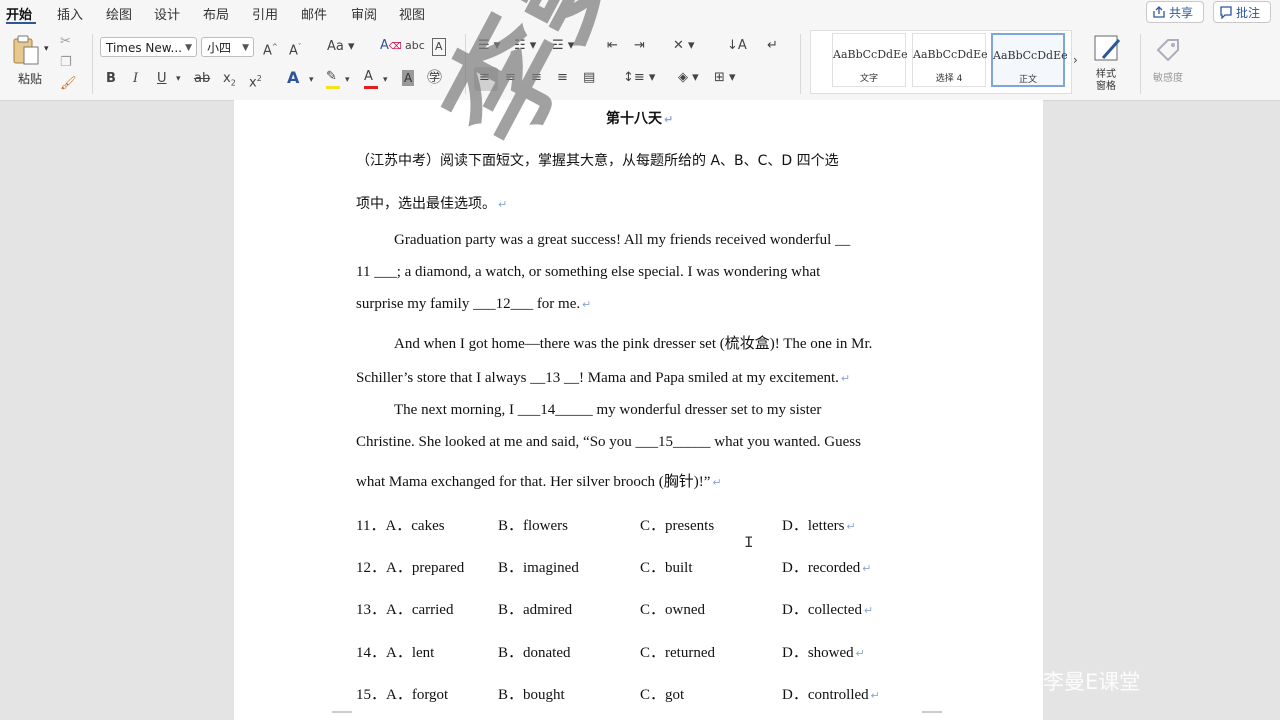 The image size is (1280, 720). Describe the element at coordinates (825, 695) in the screenshot. I see `option-d-text: D．controlled` at that location.